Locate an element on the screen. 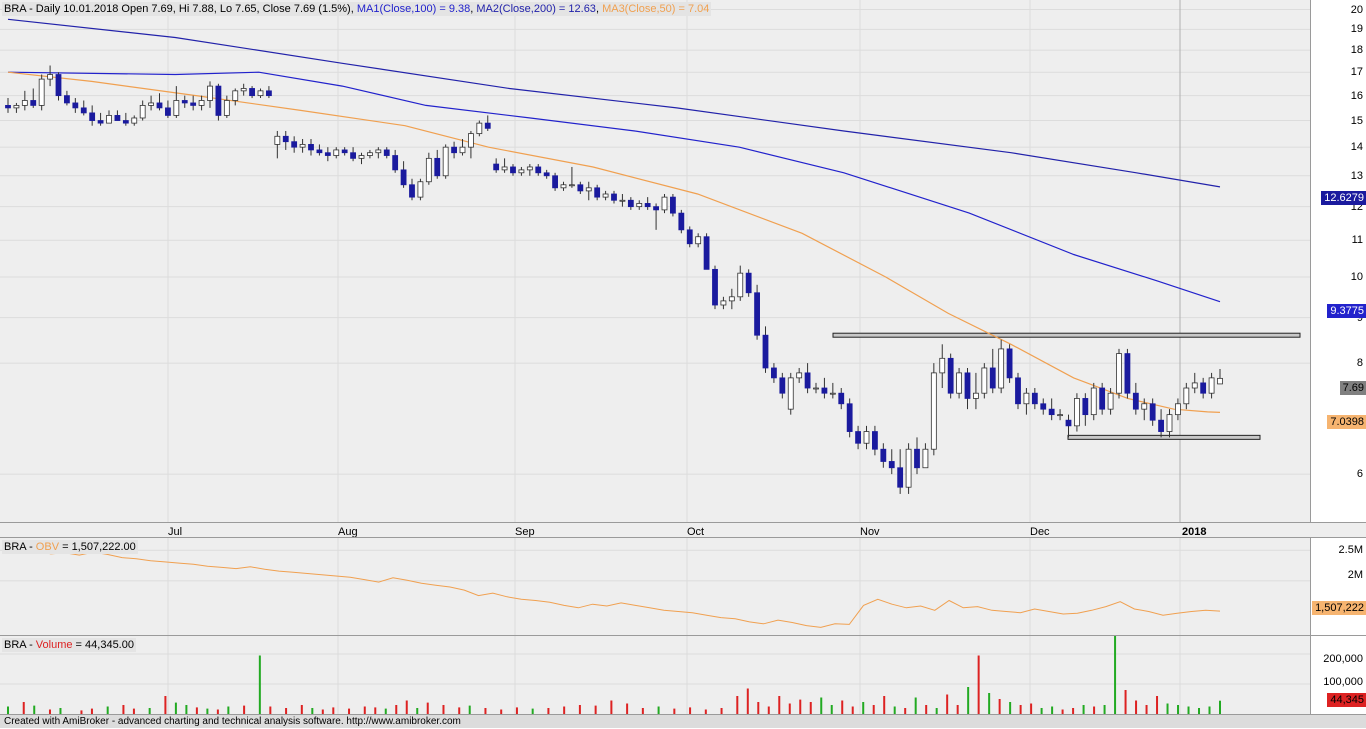  obv-chart is located at coordinates (655, 586).